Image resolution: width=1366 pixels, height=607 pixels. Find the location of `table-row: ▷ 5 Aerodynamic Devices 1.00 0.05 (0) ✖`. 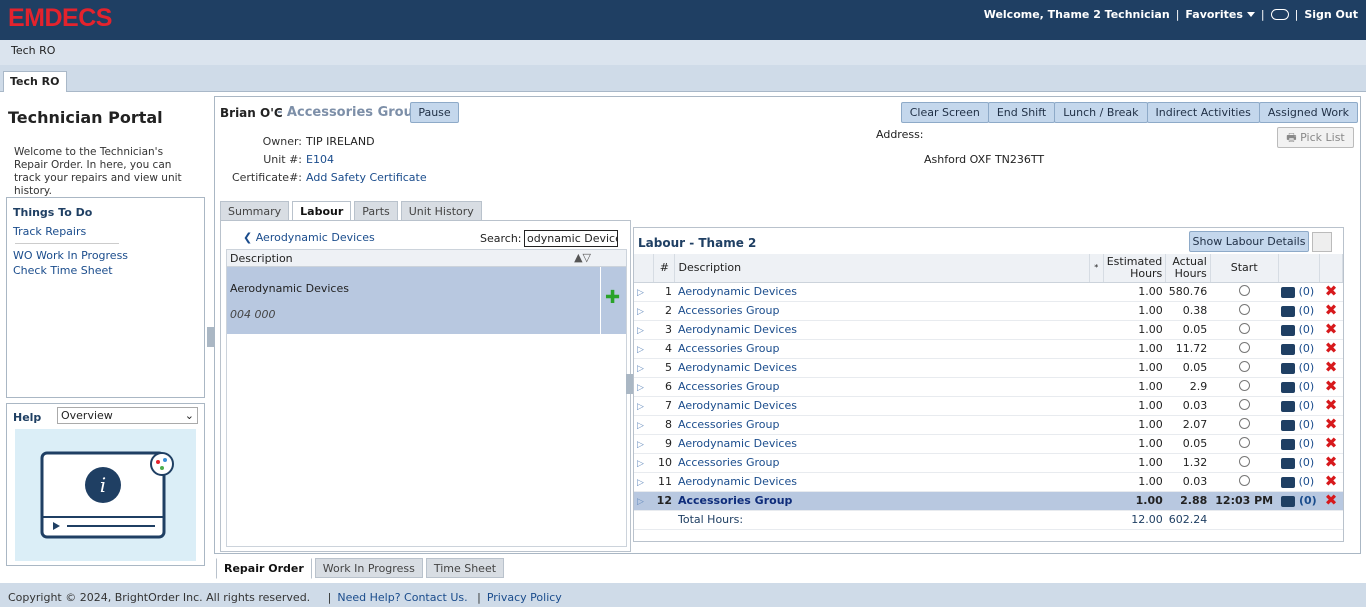

table-row: ▷ 5 Aerodynamic Devices 1.00 0.05 (0) ✖ is located at coordinates (988, 368).